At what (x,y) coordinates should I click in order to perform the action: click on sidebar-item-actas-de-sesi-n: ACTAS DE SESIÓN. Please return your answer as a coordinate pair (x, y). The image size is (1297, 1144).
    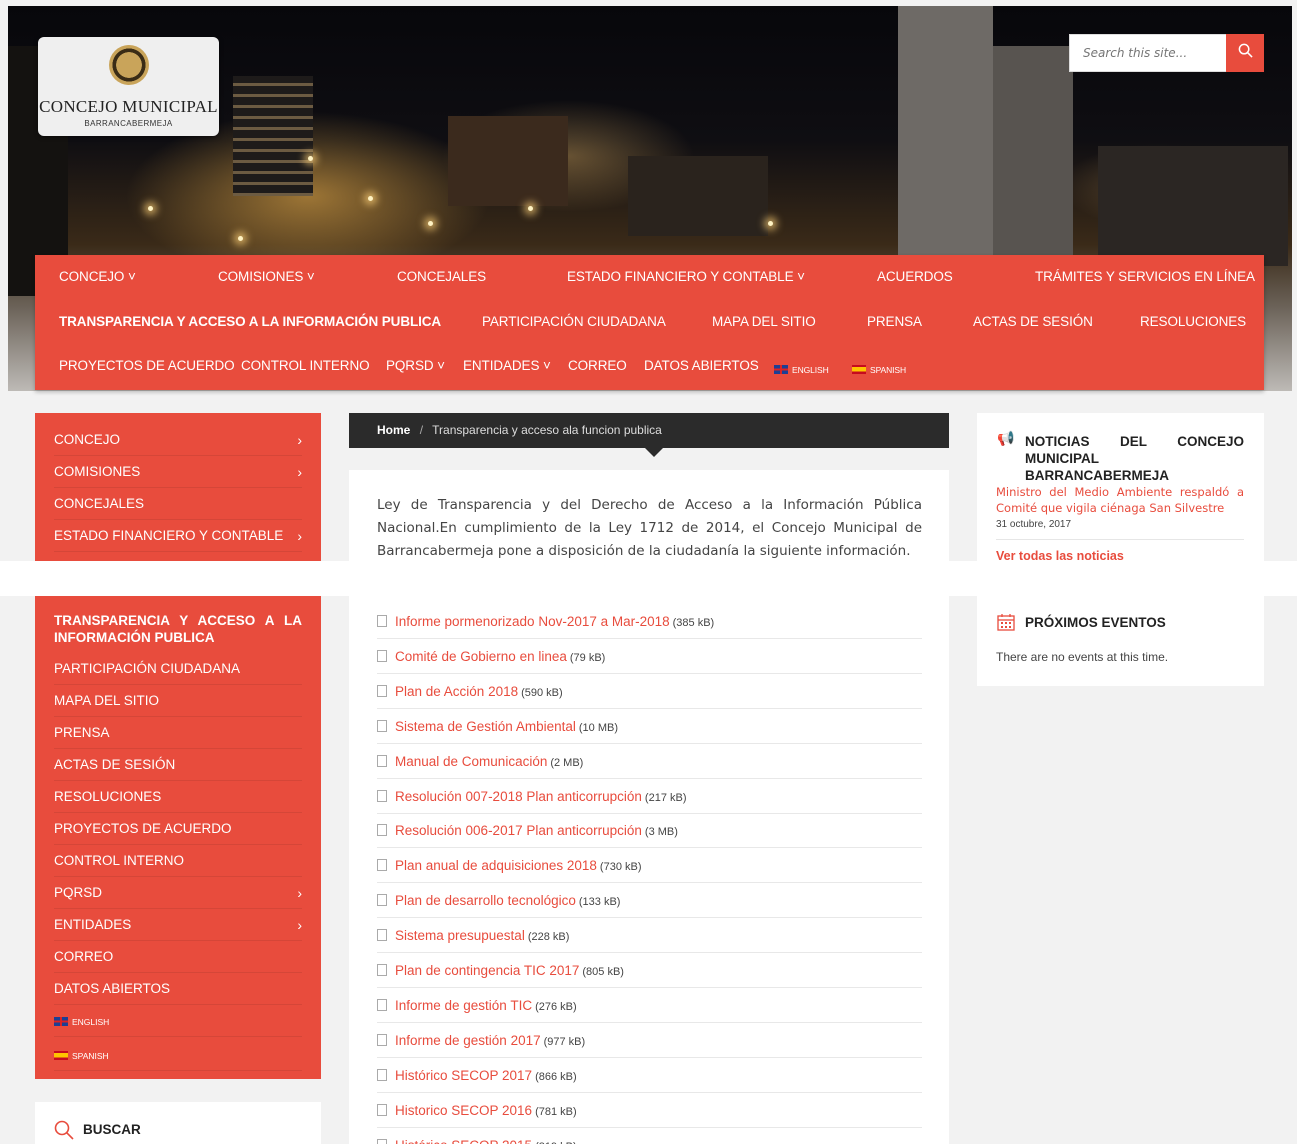
    Looking at the image, I should click on (178, 765).